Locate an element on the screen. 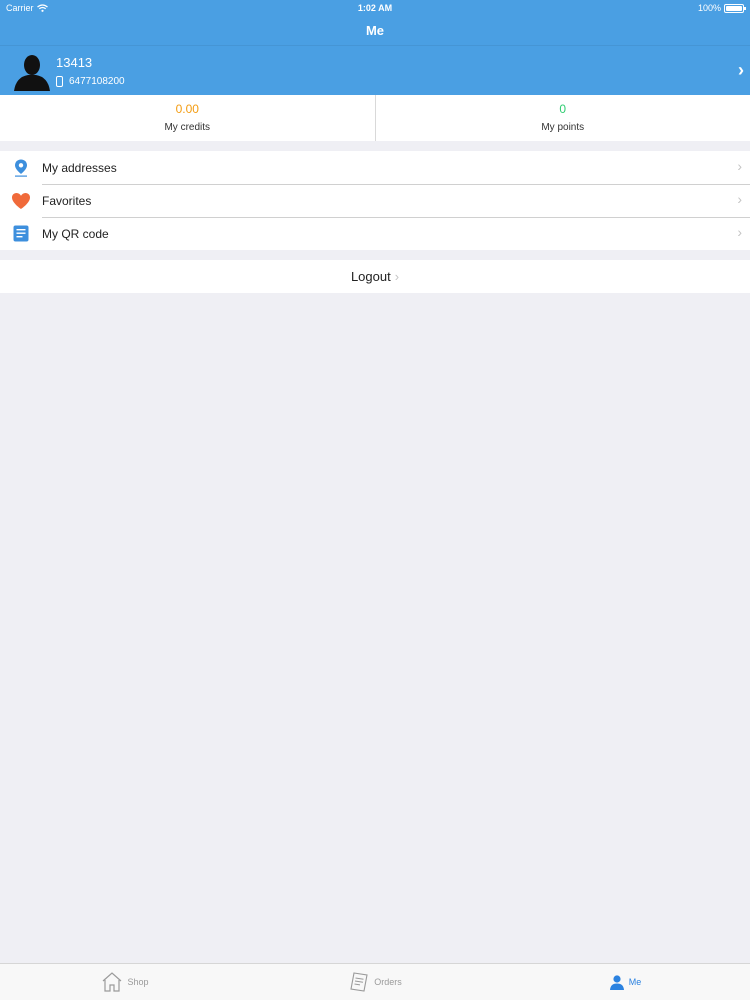 The height and width of the screenshot is (1000, 750). stats-panel: 0.00 My credits 0 My points is located at coordinates (375, 118).